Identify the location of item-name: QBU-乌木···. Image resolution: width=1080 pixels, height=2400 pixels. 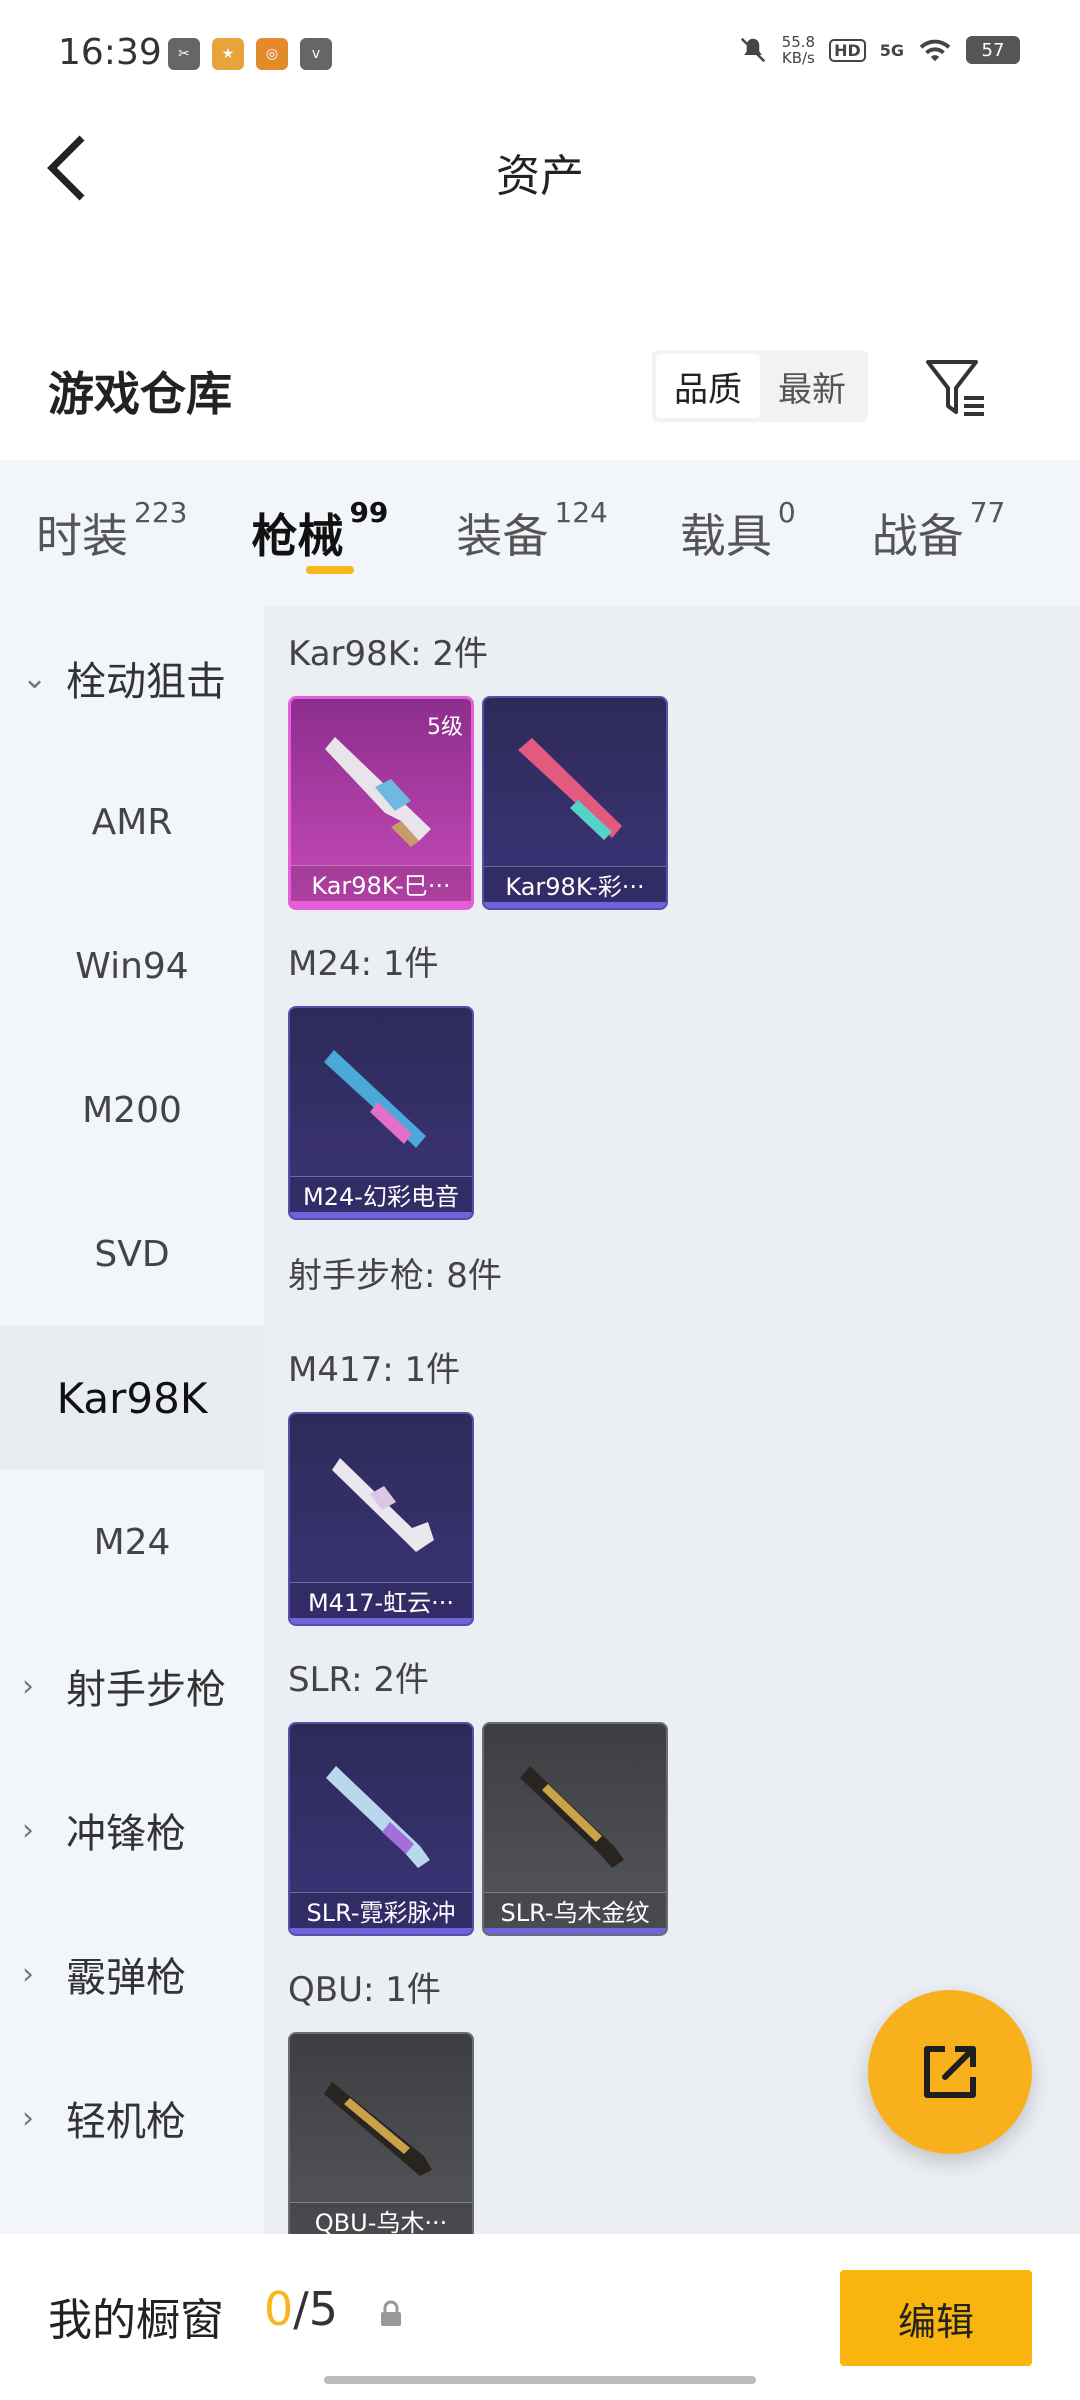
(381, 2218).